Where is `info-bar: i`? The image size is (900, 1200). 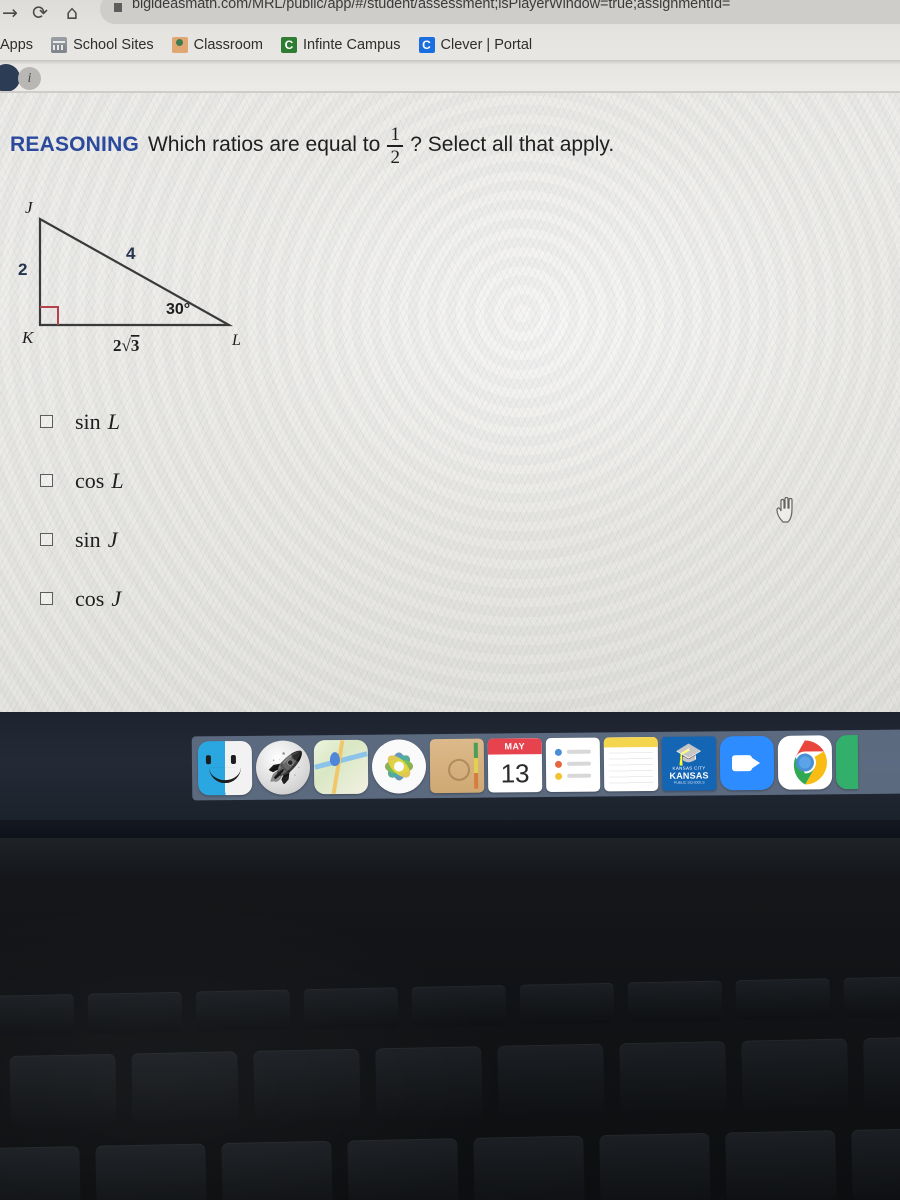 info-bar: i is located at coordinates (450, 78).